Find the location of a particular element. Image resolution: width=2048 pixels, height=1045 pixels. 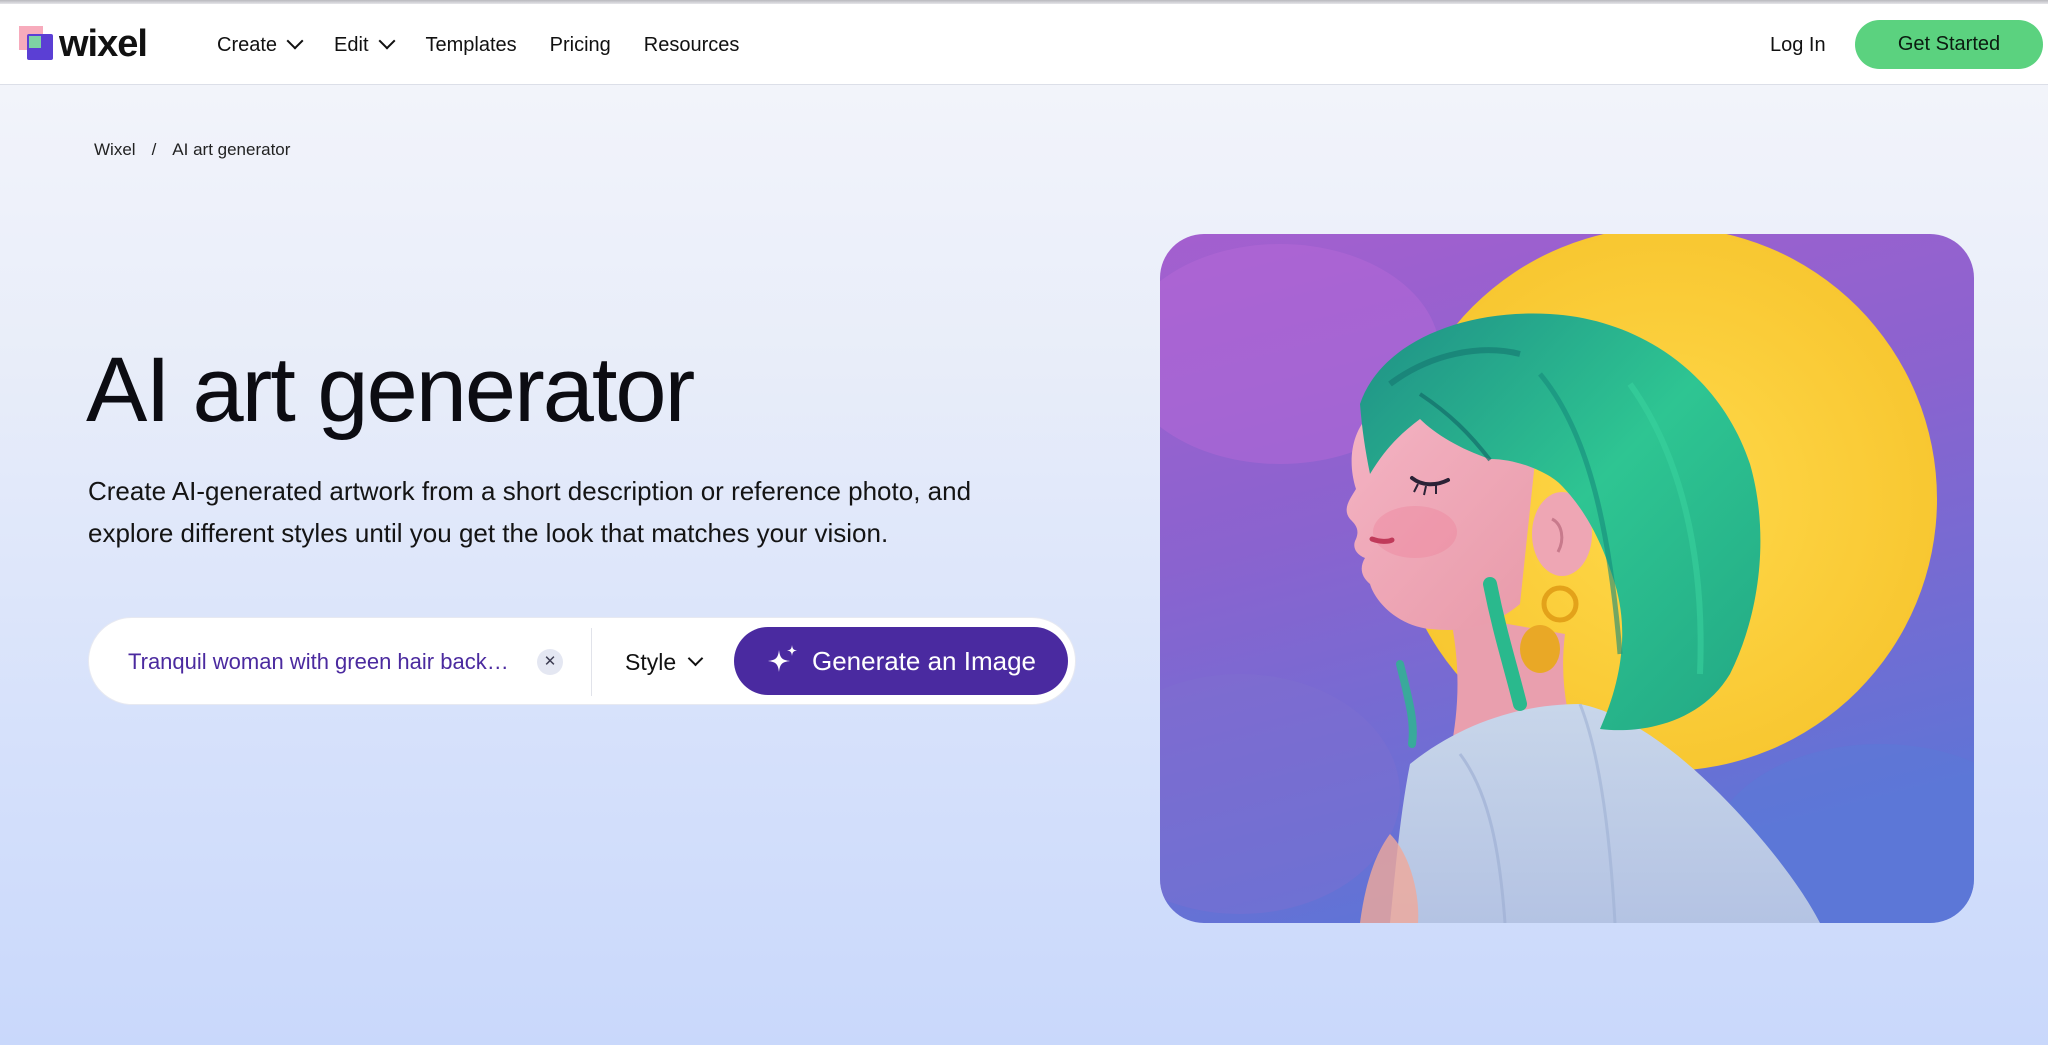

get-started-button: Get Started is located at coordinates (1949, 44).